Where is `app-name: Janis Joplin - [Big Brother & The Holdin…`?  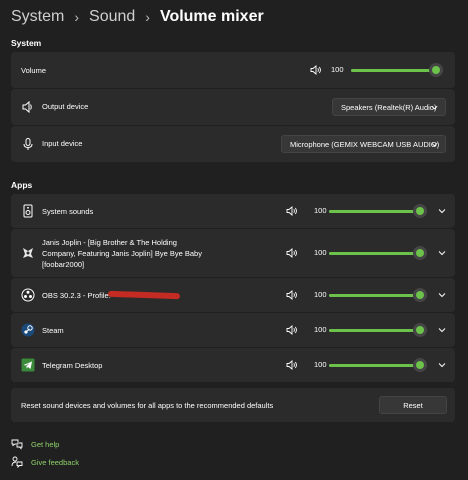
app-name: Janis Joplin - [Big Brother & The Holdin… is located at coordinates (122, 253).